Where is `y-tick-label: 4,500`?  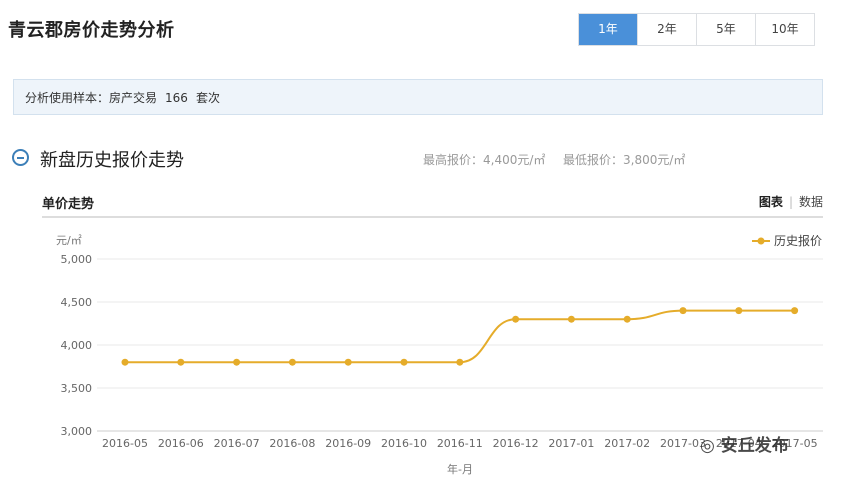
y-tick-label: 4,500 is located at coordinates (77, 302).